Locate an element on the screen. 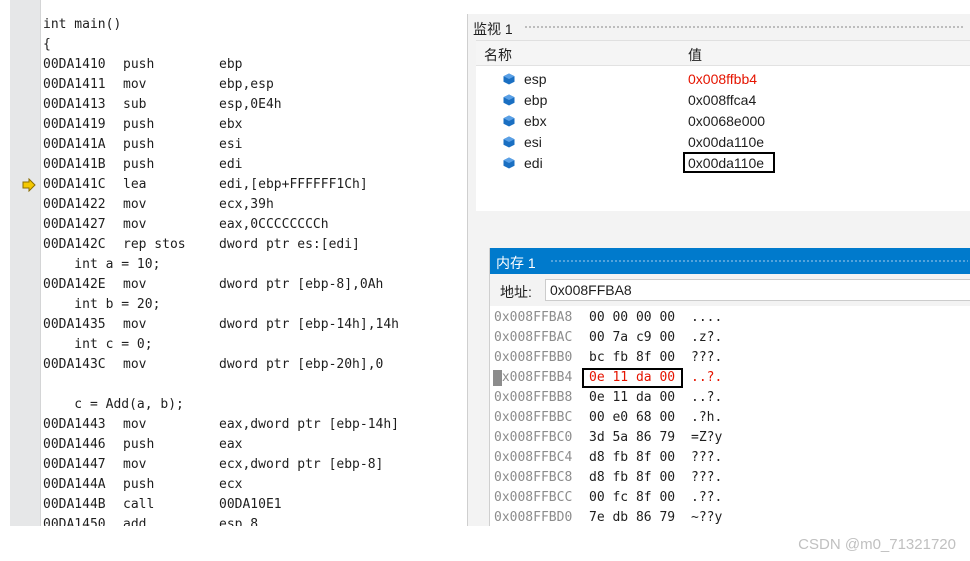 The width and height of the screenshot is (970, 561). asm-mnemonic: lea is located at coordinates (135, 184).